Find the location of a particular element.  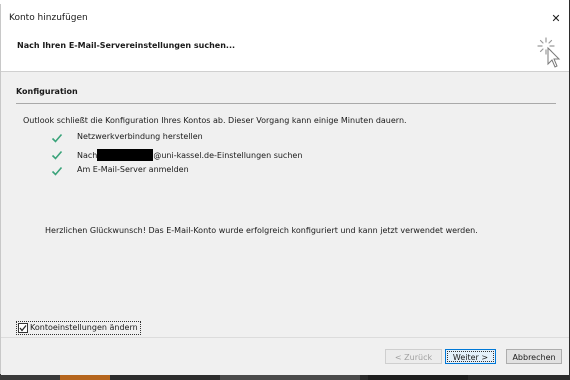

next-button: Weiter > is located at coordinates (470, 356).